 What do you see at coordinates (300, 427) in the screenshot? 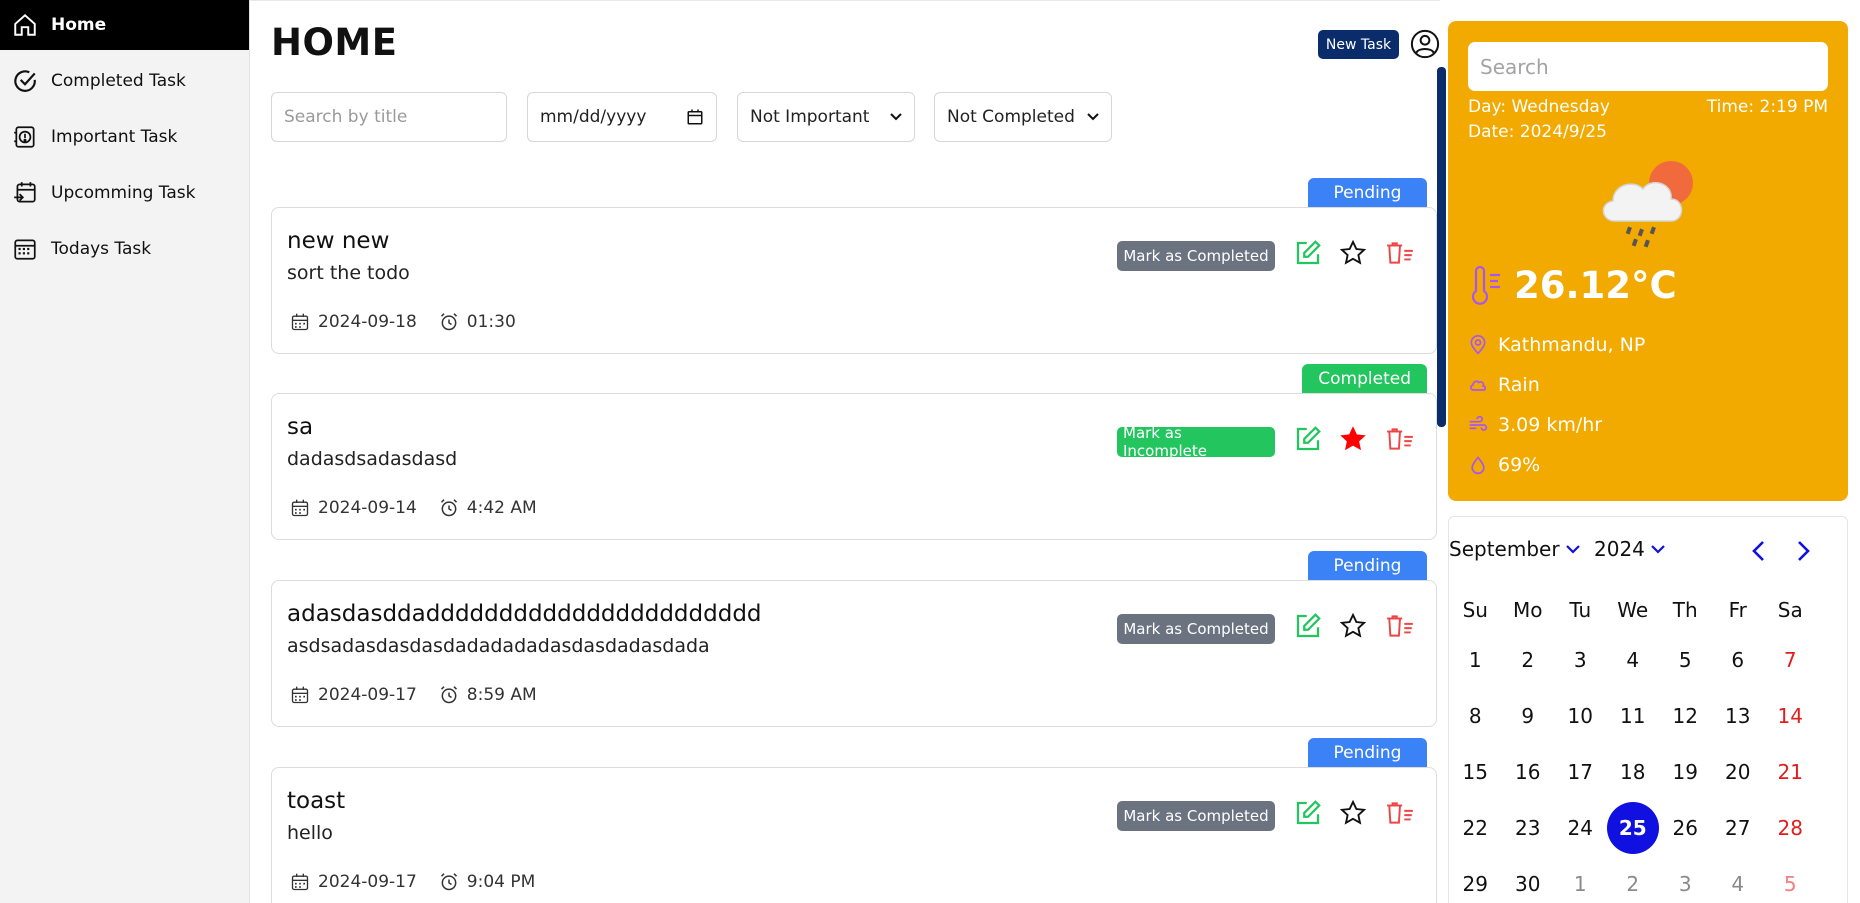
I see `task-title: sa` at bounding box center [300, 427].